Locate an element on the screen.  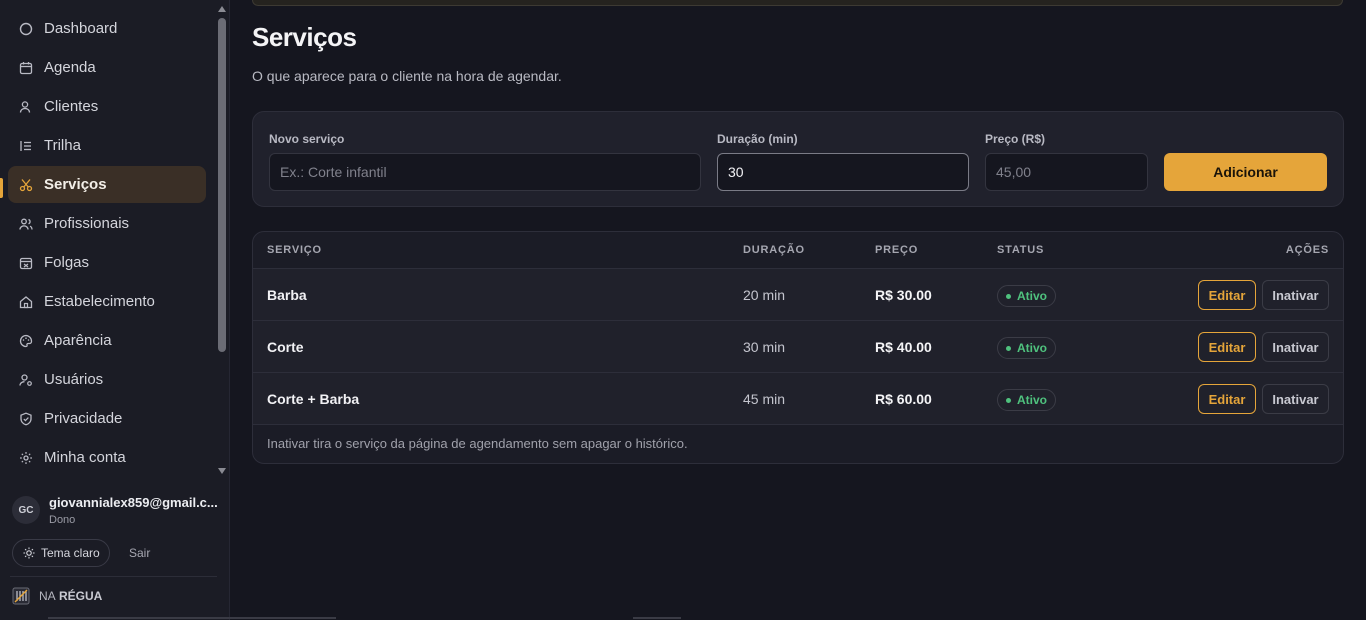
users-icon is located at coordinates (26, 224).